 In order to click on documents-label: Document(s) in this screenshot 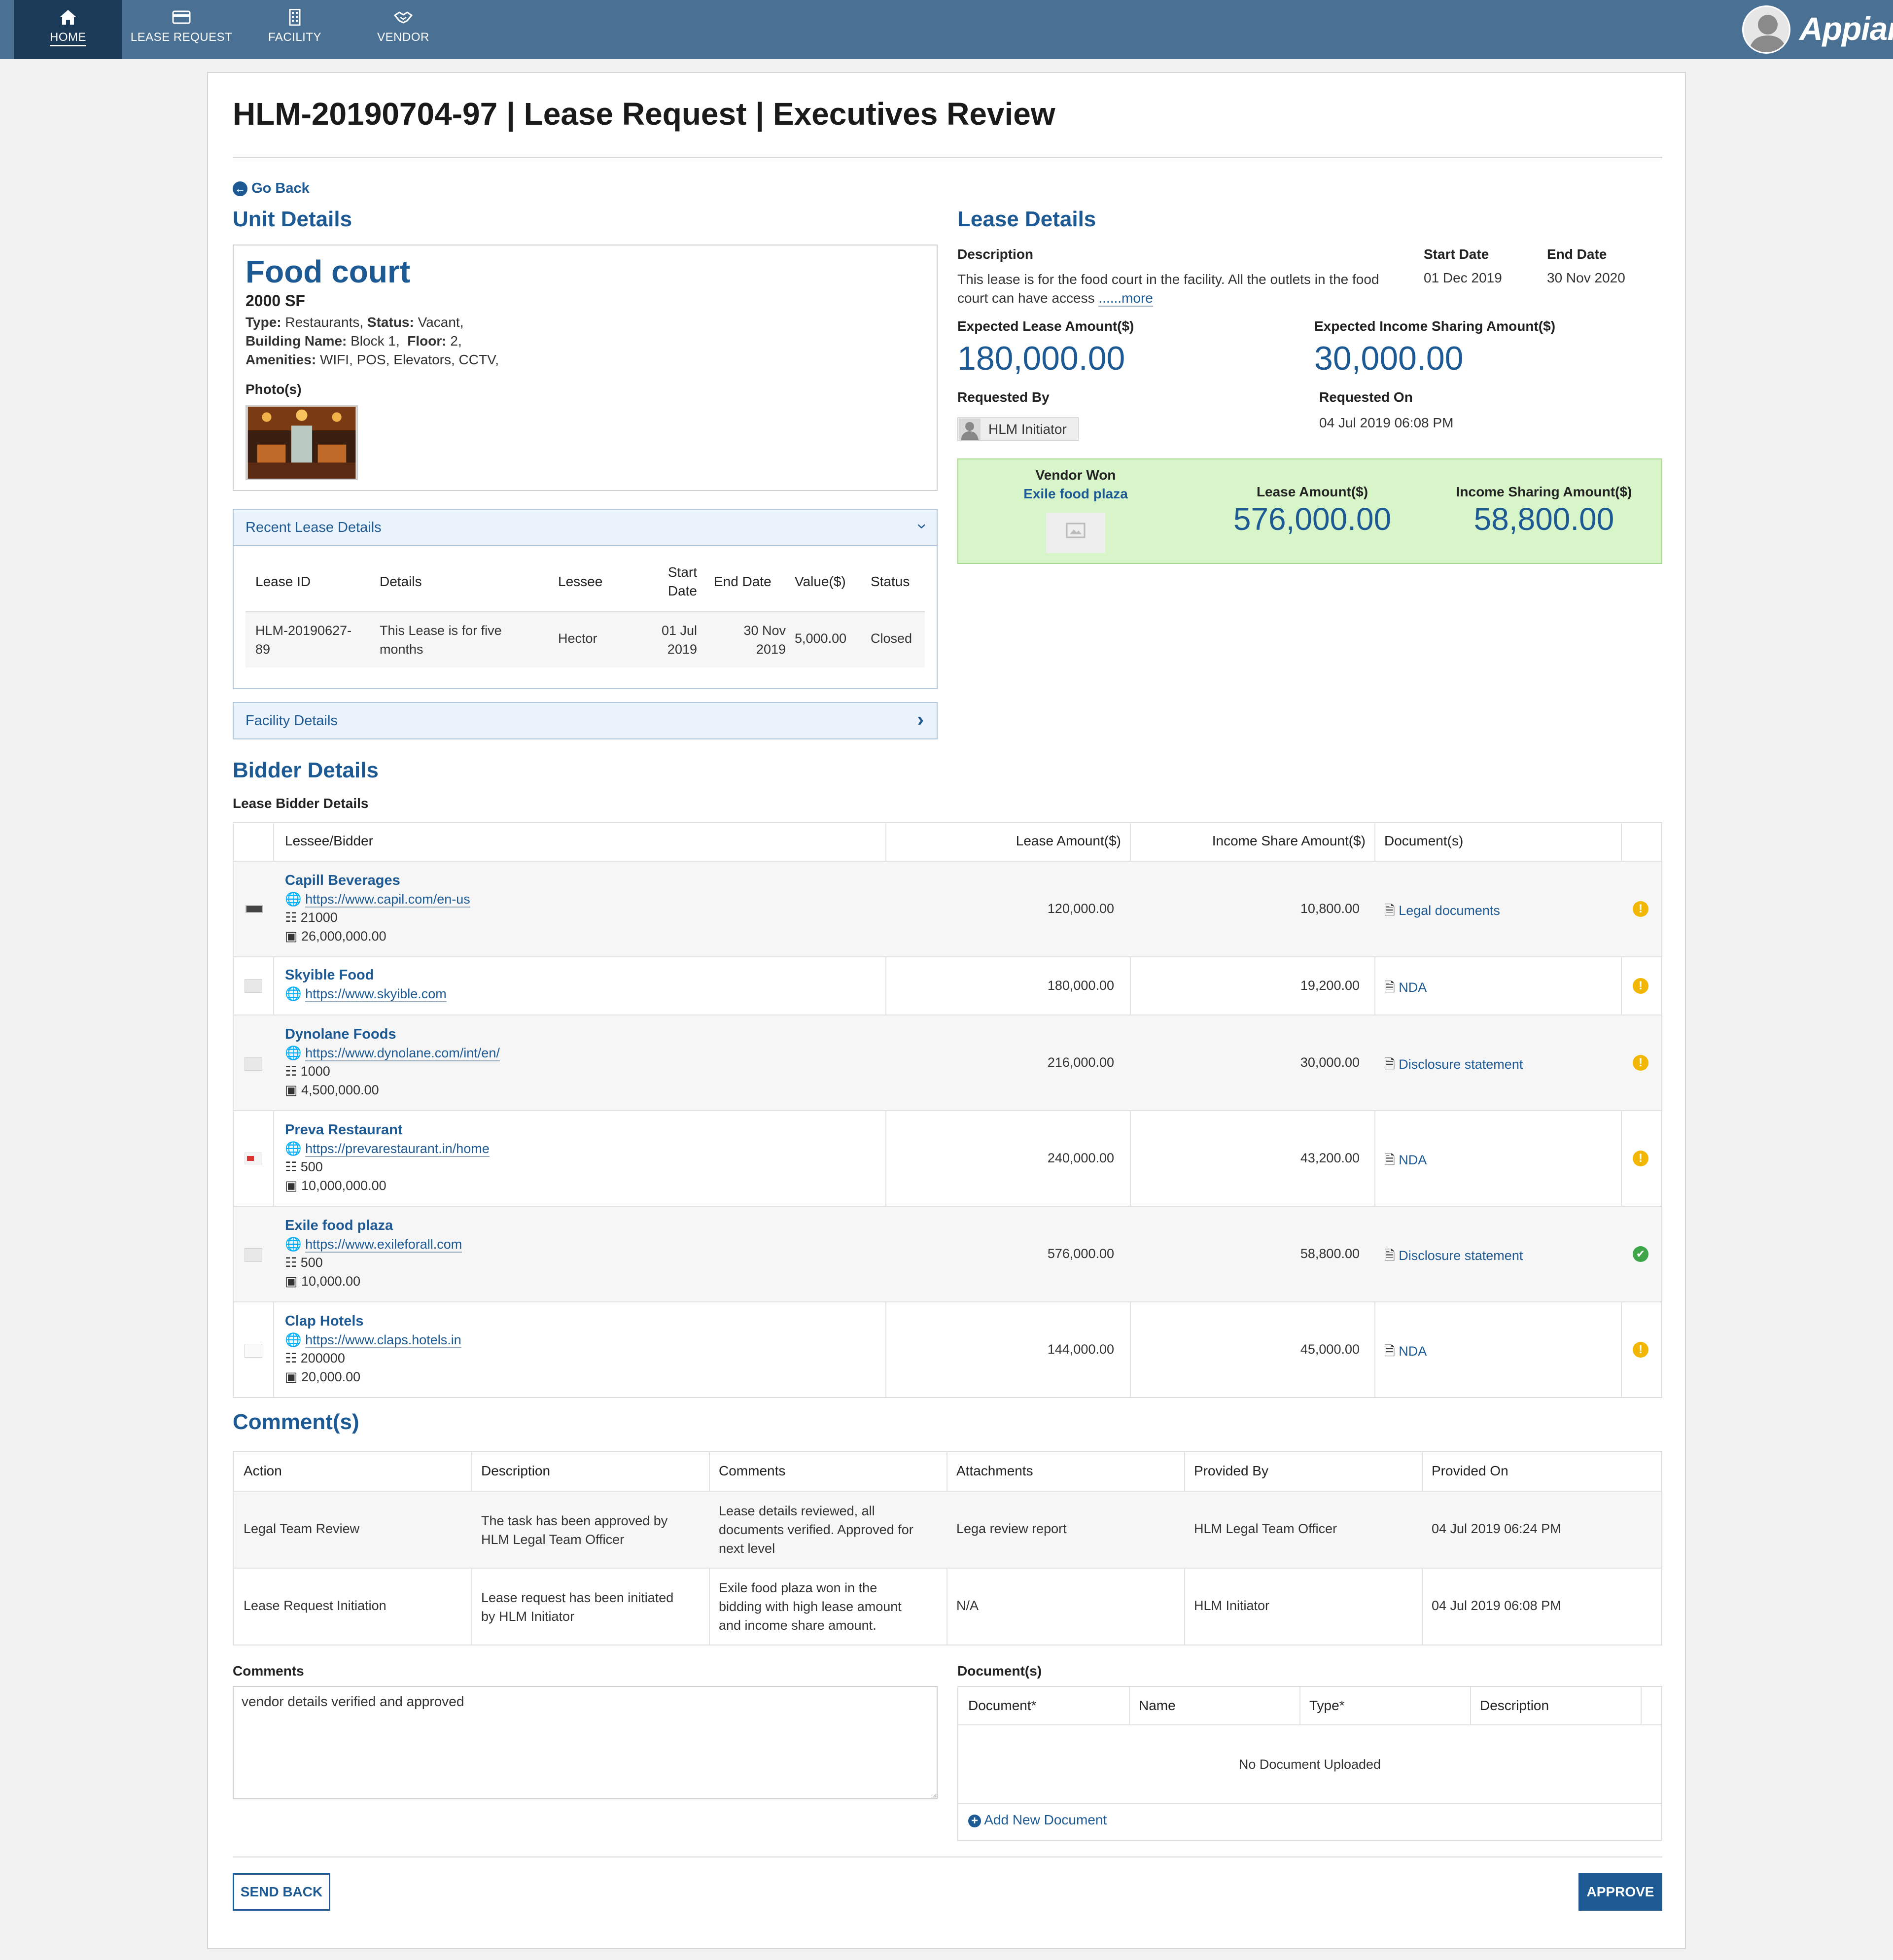, I will do `click(1000, 1671)`.